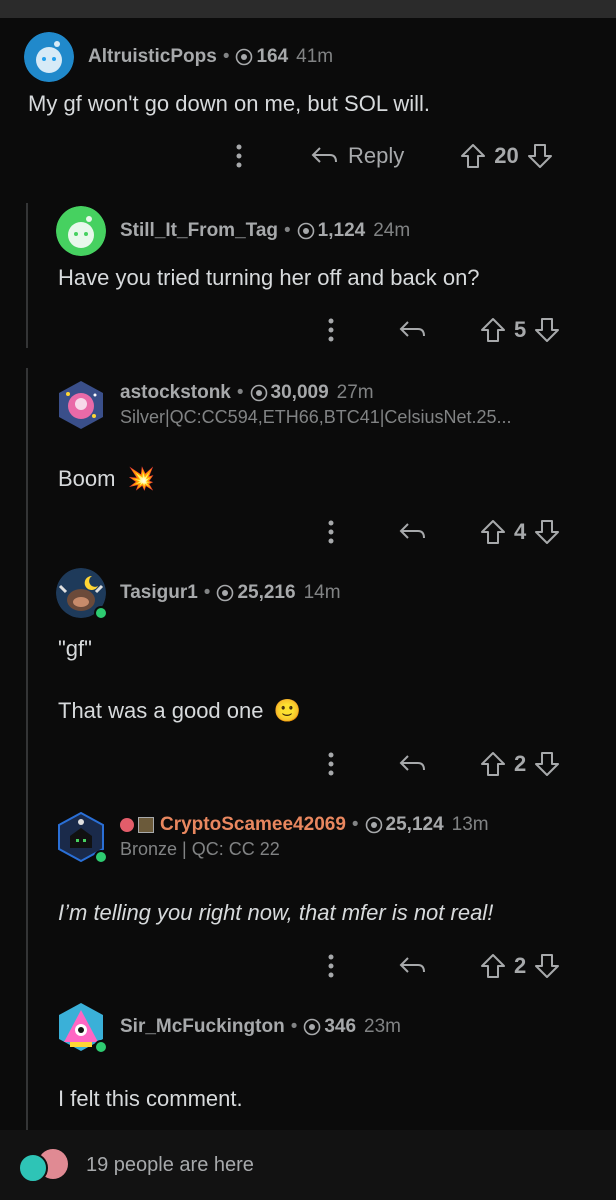 The width and height of the screenshot is (616, 1200). What do you see at coordinates (87, 478) in the screenshot?
I see `comment-text: Boom` at bounding box center [87, 478].